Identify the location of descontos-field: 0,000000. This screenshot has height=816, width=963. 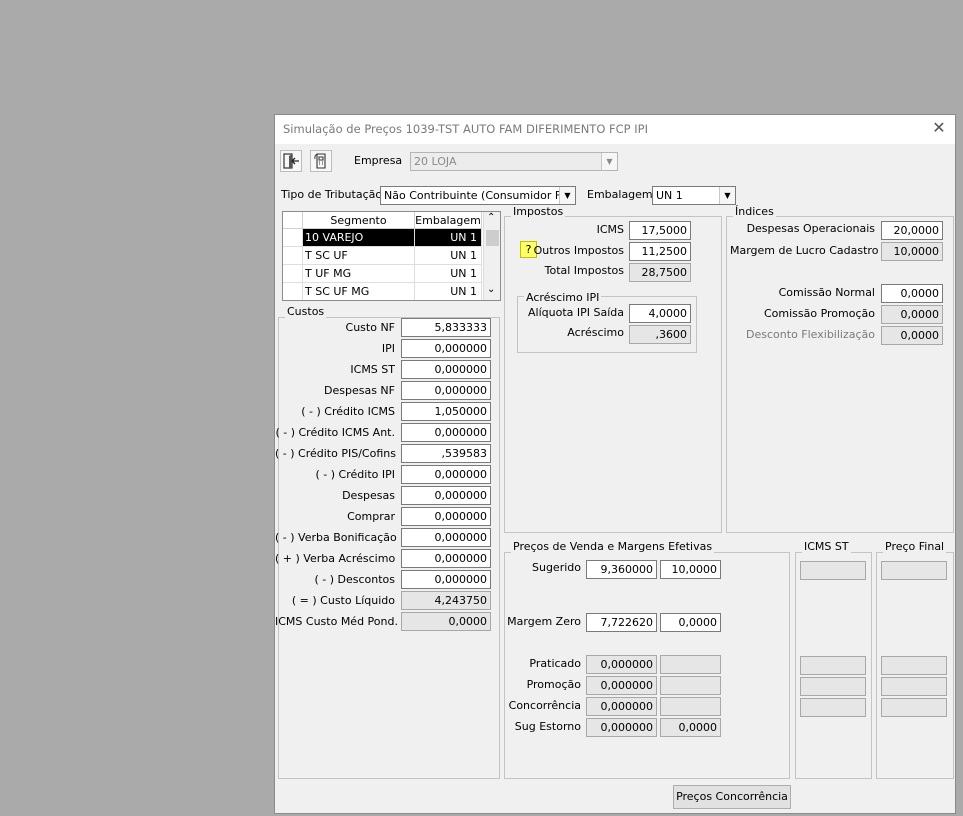
(446, 579).